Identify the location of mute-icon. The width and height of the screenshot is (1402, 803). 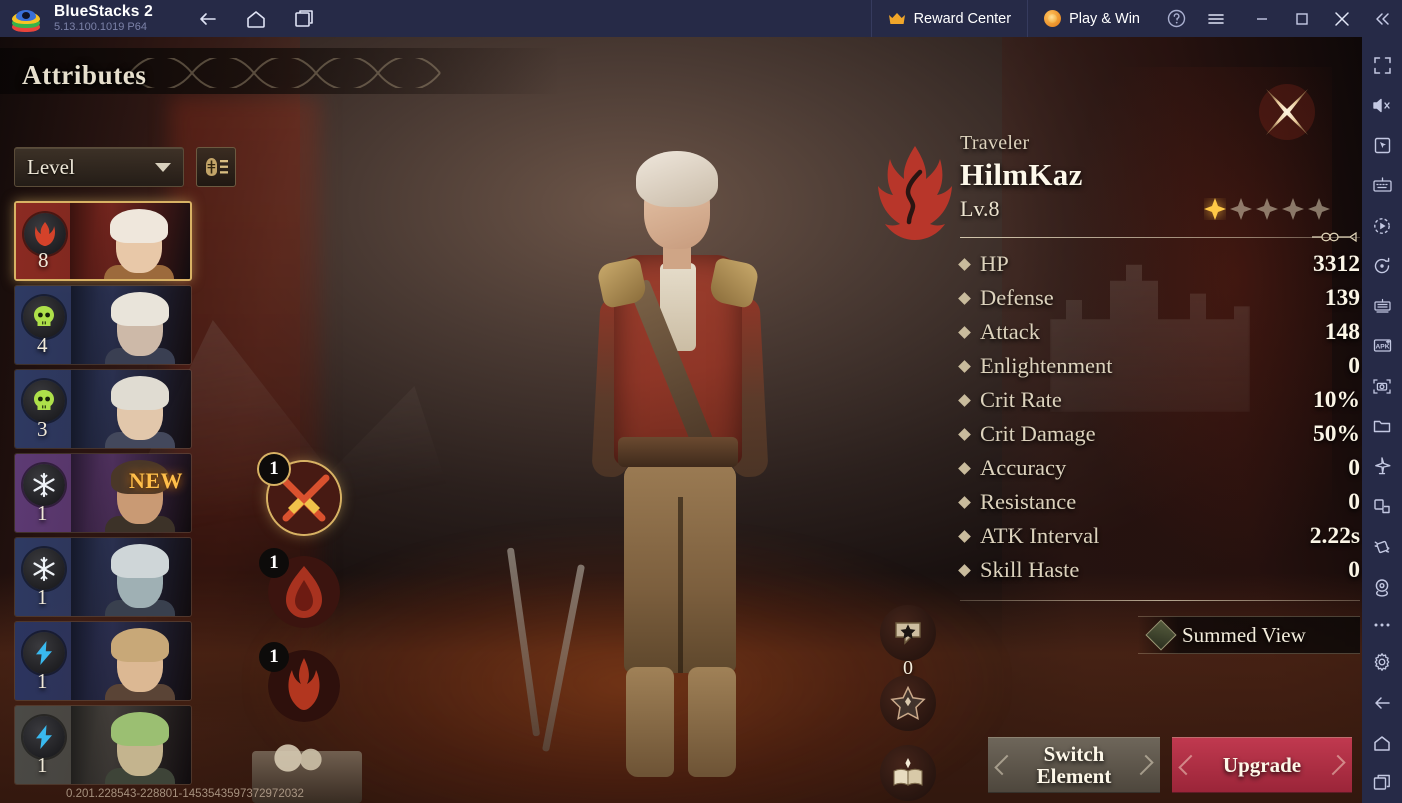
(1382, 105).